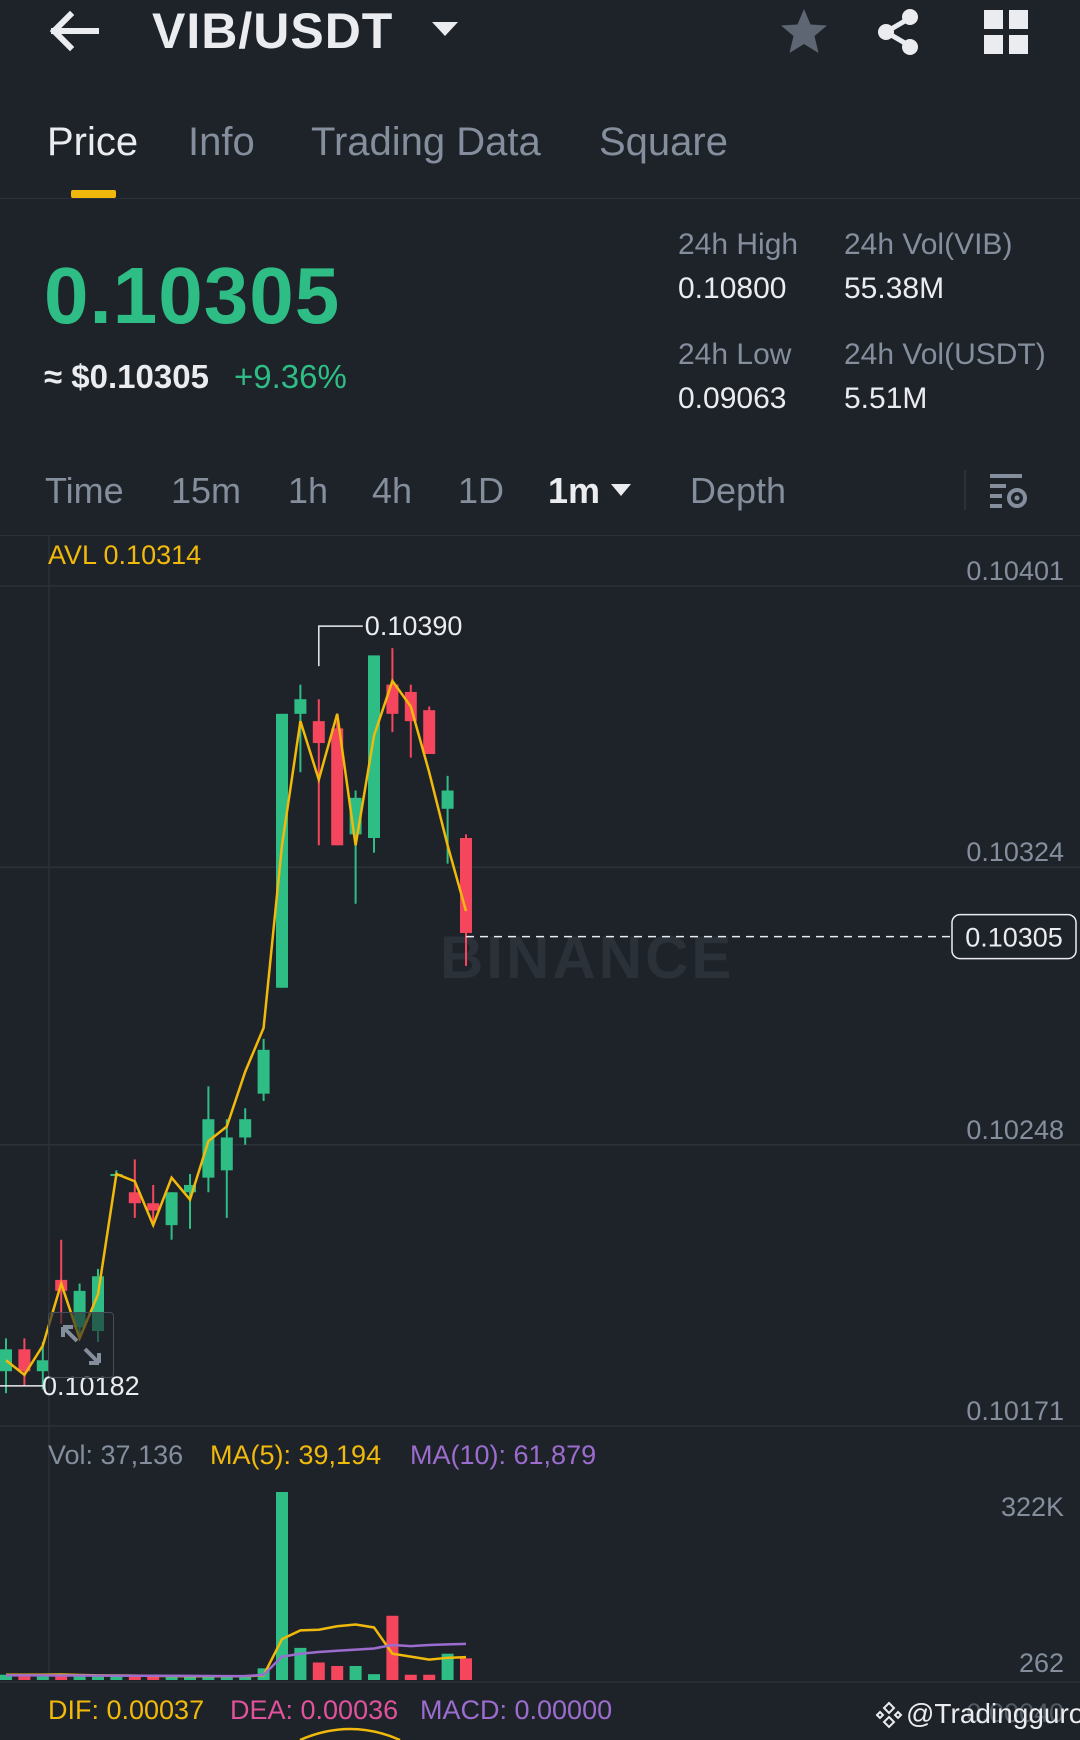 The height and width of the screenshot is (1740, 1080). I want to click on fiat-price: ≈ $0.10305, so click(126, 377).